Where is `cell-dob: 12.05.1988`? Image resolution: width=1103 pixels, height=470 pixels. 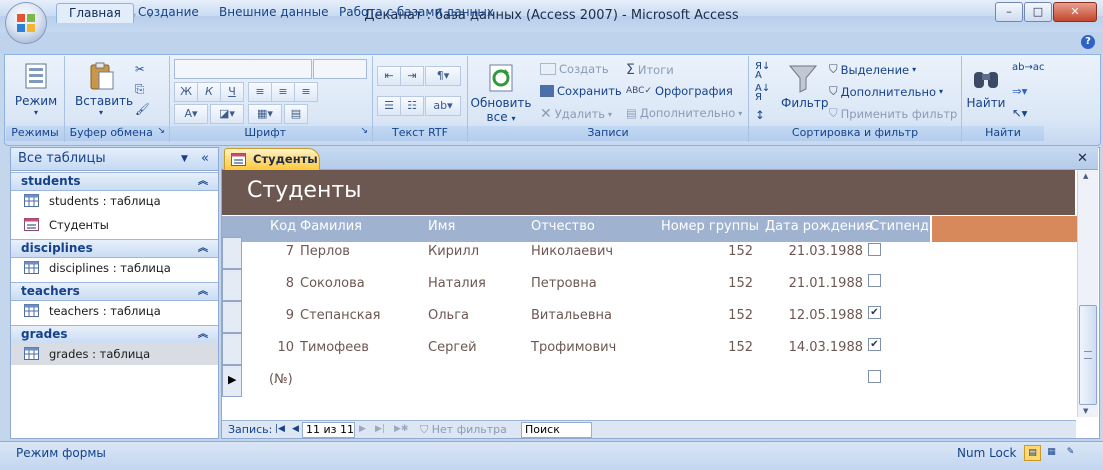
cell-dob: 12.05.1988 is located at coordinates (821, 315).